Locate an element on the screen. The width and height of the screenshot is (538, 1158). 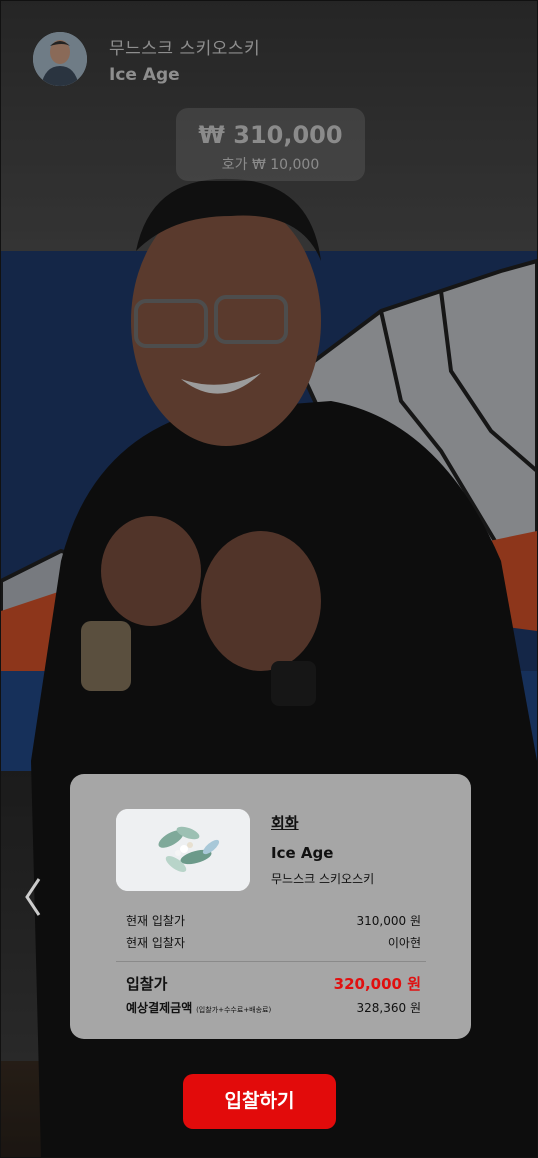
estimate-label: 예상결제금액 is located at coordinates (159, 1007).